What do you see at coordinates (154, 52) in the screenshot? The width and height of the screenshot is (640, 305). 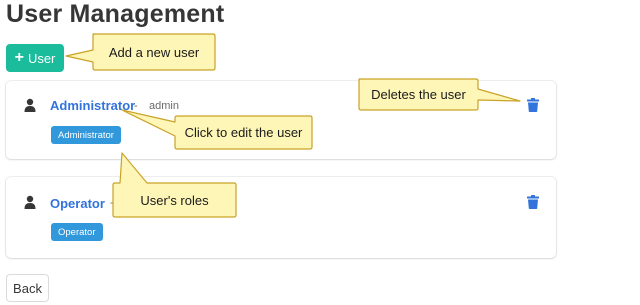 I see `callout-add-user-text: Add a new user` at bounding box center [154, 52].